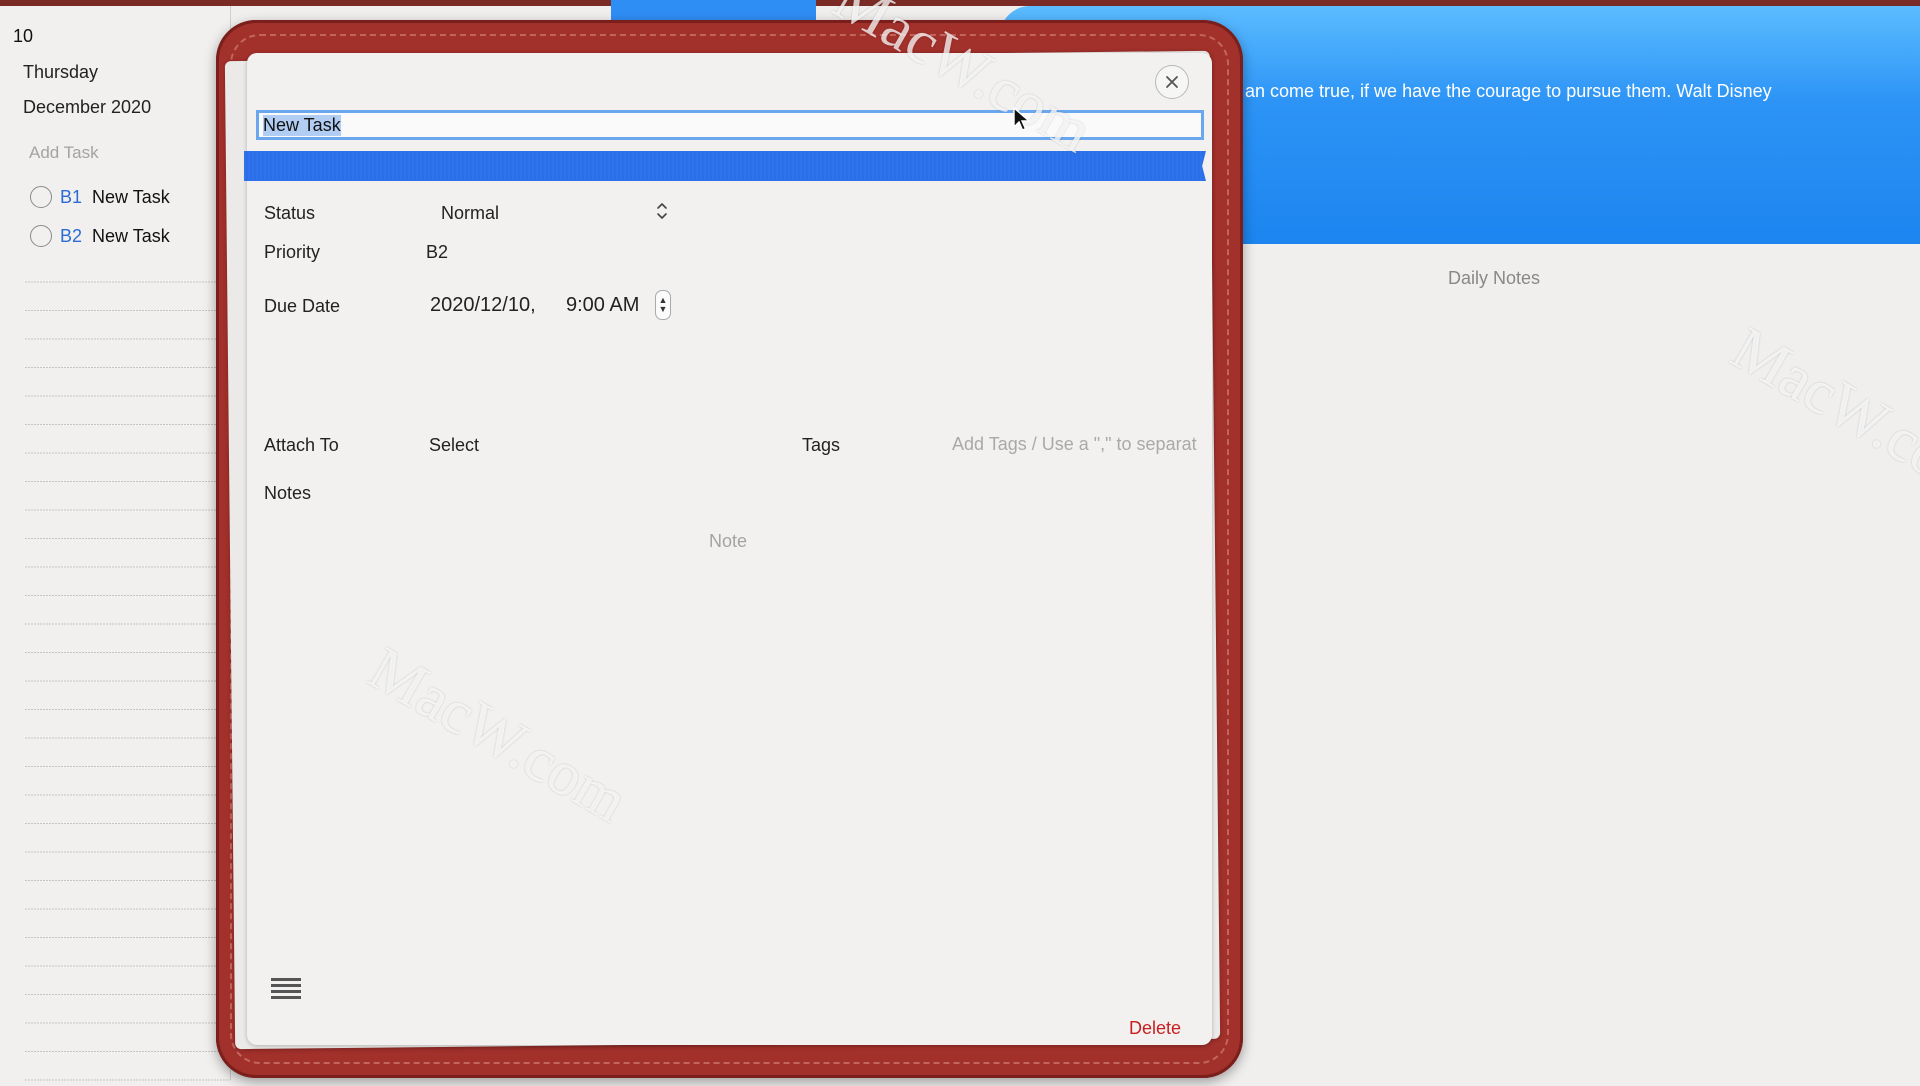 This screenshot has width=1920, height=1086. What do you see at coordinates (663, 309) in the screenshot?
I see `stepper-down-icon: ▼` at bounding box center [663, 309].